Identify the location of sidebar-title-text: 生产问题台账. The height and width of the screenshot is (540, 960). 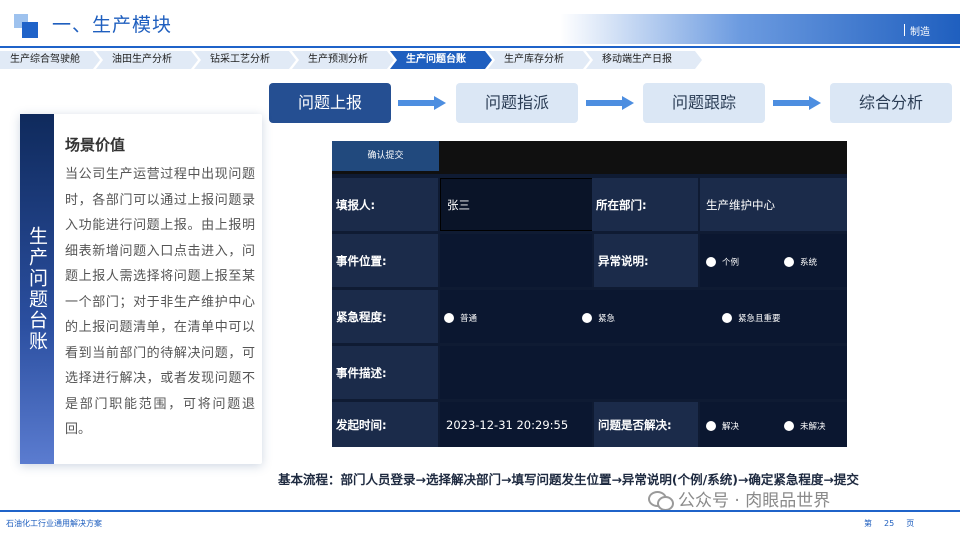
(37, 289).